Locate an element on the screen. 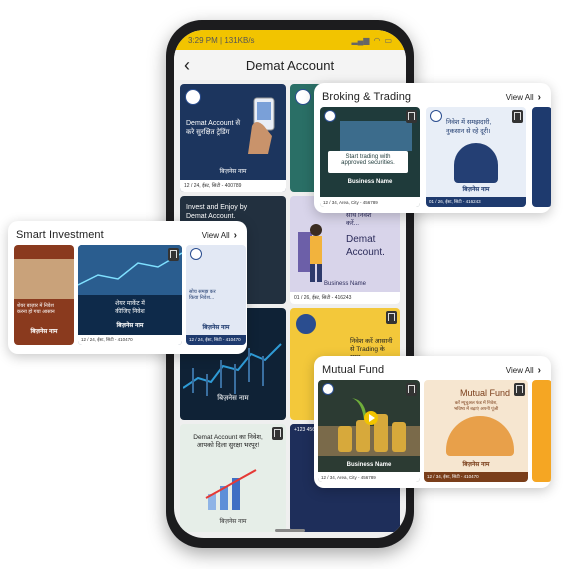  tile-address: 01 / 26, ईस्ट, सिटी - 416243 is located at coordinates (323, 298).